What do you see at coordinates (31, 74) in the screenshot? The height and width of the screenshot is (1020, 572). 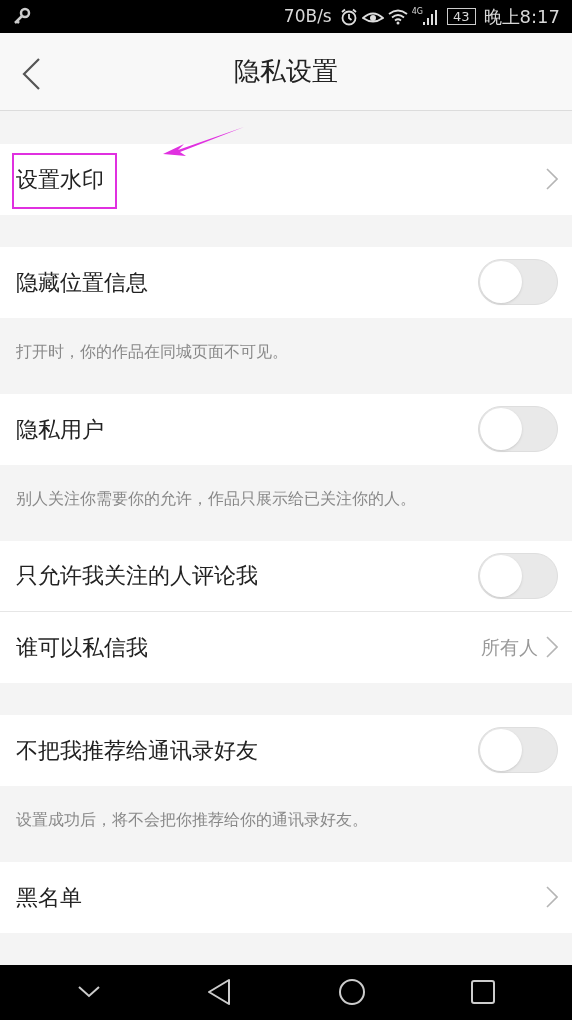 I see `back-button` at bounding box center [31, 74].